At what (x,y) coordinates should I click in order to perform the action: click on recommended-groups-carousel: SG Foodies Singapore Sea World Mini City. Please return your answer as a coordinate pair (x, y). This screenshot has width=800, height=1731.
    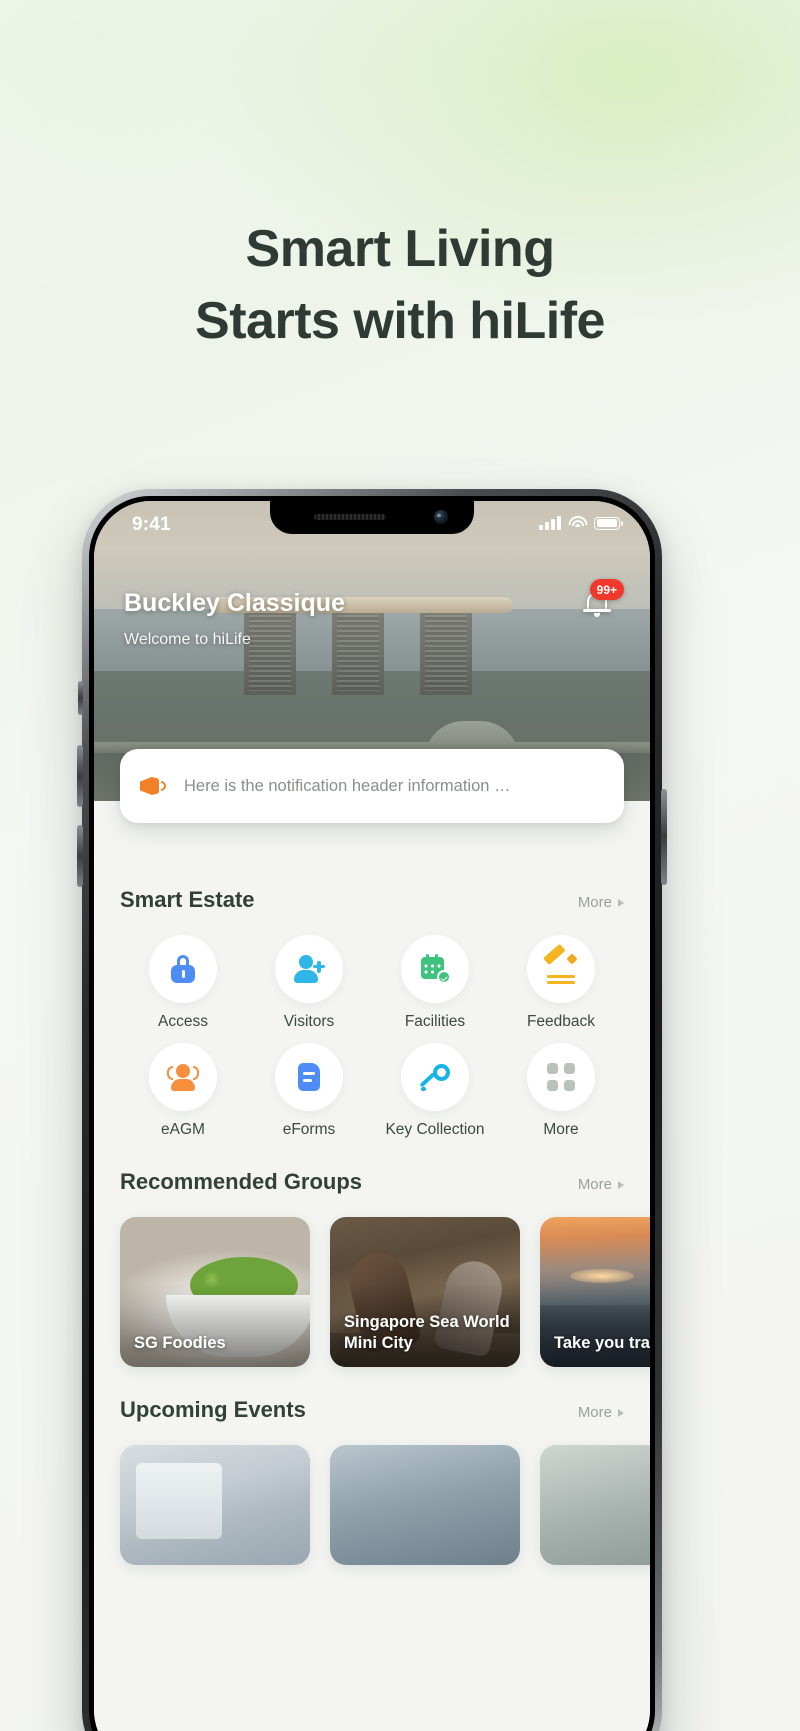
    Looking at the image, I should click on (385, 1292).